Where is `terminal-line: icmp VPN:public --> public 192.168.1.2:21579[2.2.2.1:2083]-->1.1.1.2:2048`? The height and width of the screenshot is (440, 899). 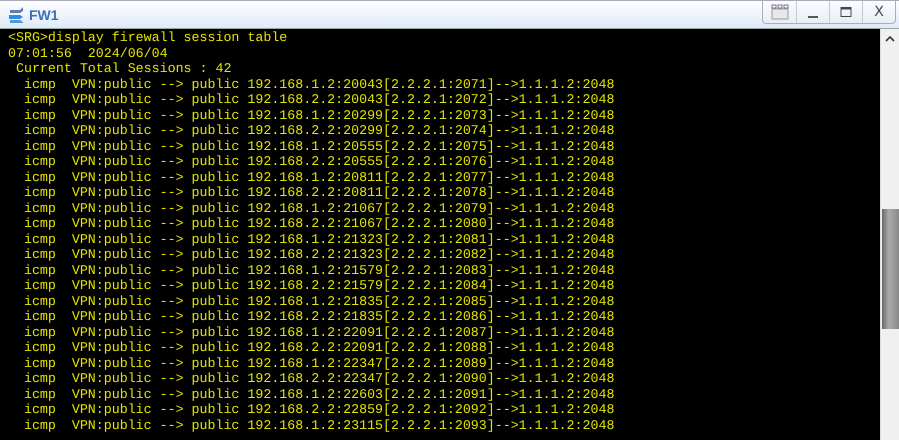 terminal-line: icmp VPN:public --> public 192.168.1.2:21579[2.2.2.1:2083]-->1.1.1.2:2048 is located at coordinates (318, 270).